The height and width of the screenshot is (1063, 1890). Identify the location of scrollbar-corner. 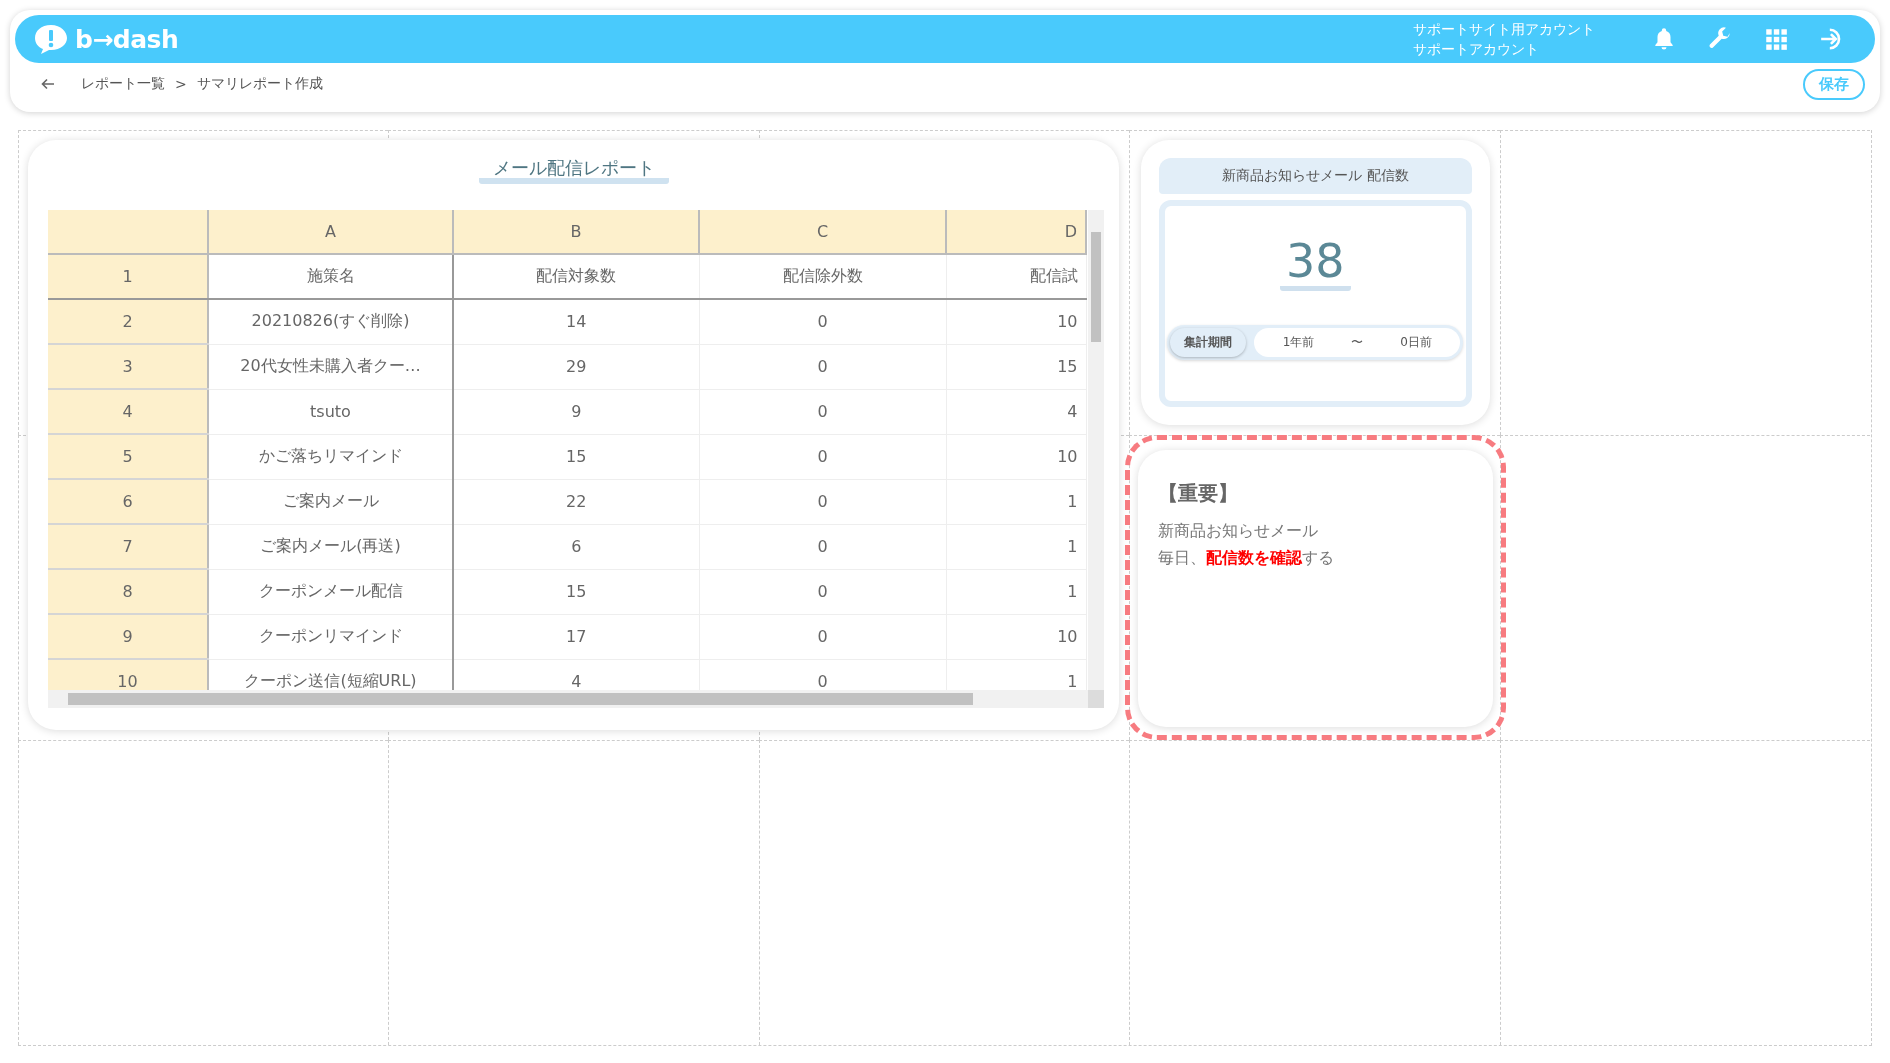
(1096, 699).